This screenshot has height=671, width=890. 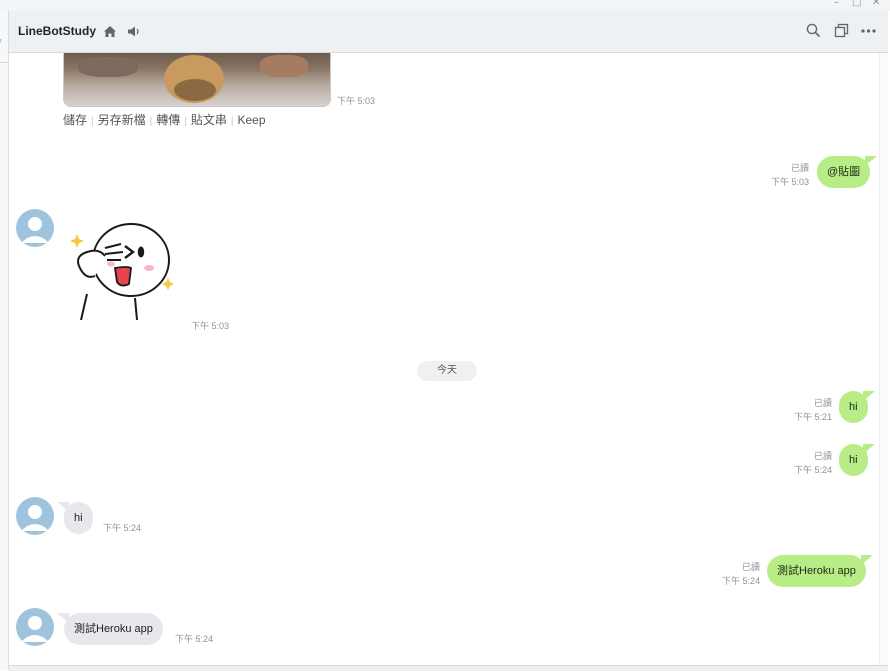 I want to click on photo-actions: 儲存 | 另存新檔 | 轉傳 | 貼文串 | Keep, so click(x=164, y=120).